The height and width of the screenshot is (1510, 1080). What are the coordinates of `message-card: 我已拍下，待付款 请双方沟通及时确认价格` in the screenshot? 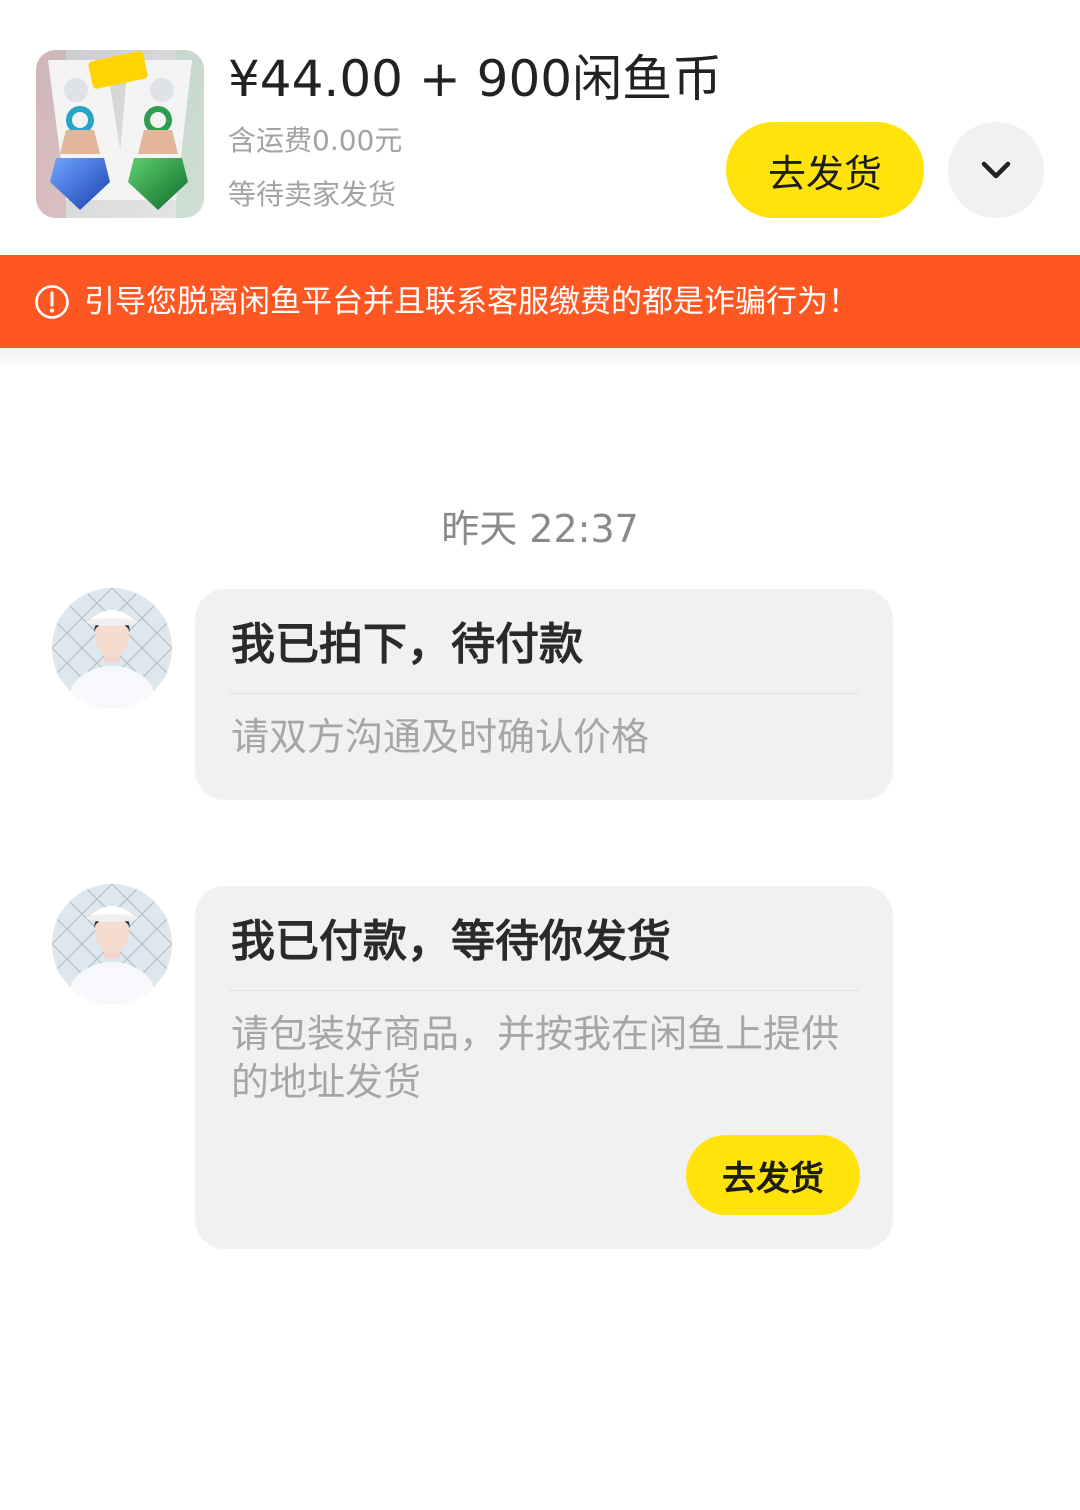 It's located at (544, 694).